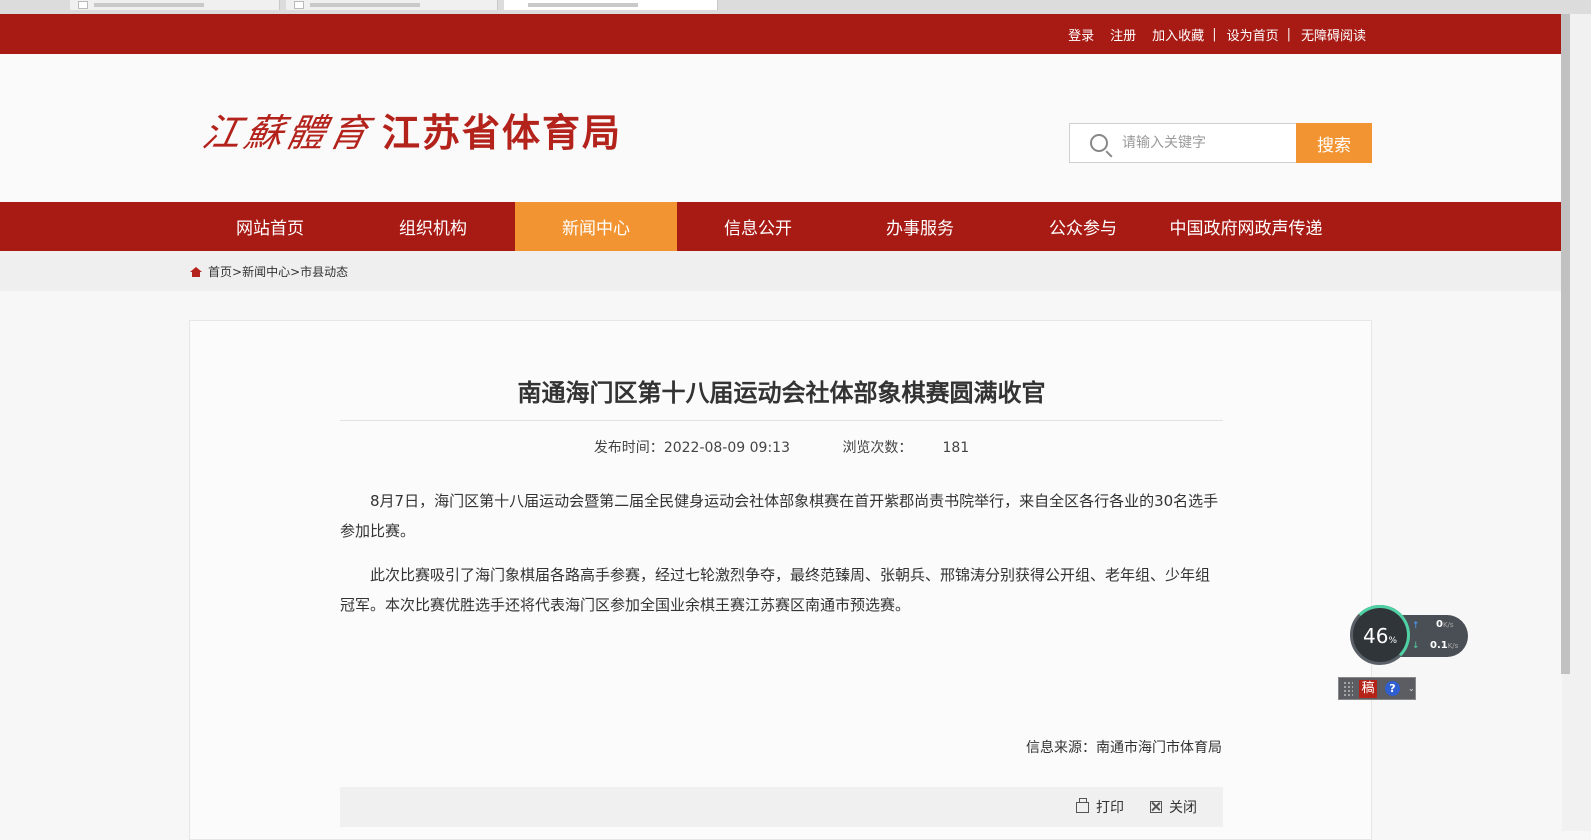 Image resolution: width=1591 pixels, height=840 pixels. I want to click on download-speed: 0.1K/s, so click(1444, 645).